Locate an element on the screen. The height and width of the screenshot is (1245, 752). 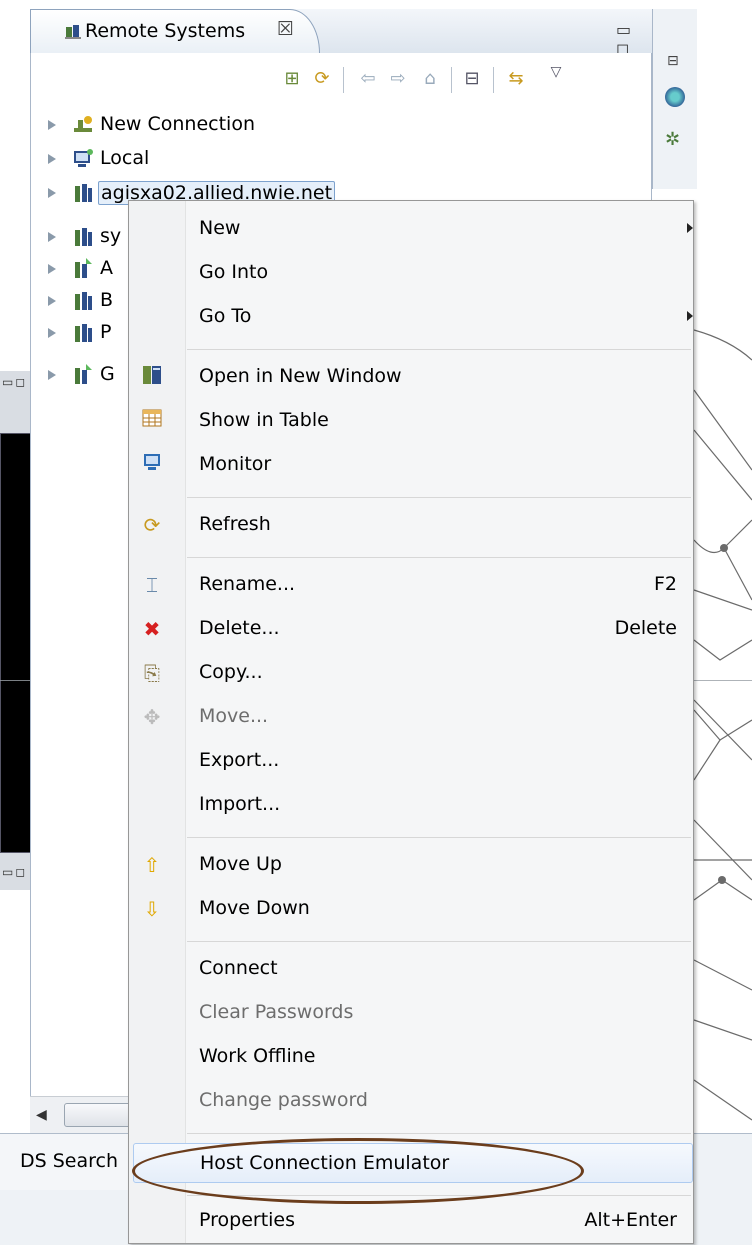
view-title: Remote Systems is located at coordinates (165, 31).